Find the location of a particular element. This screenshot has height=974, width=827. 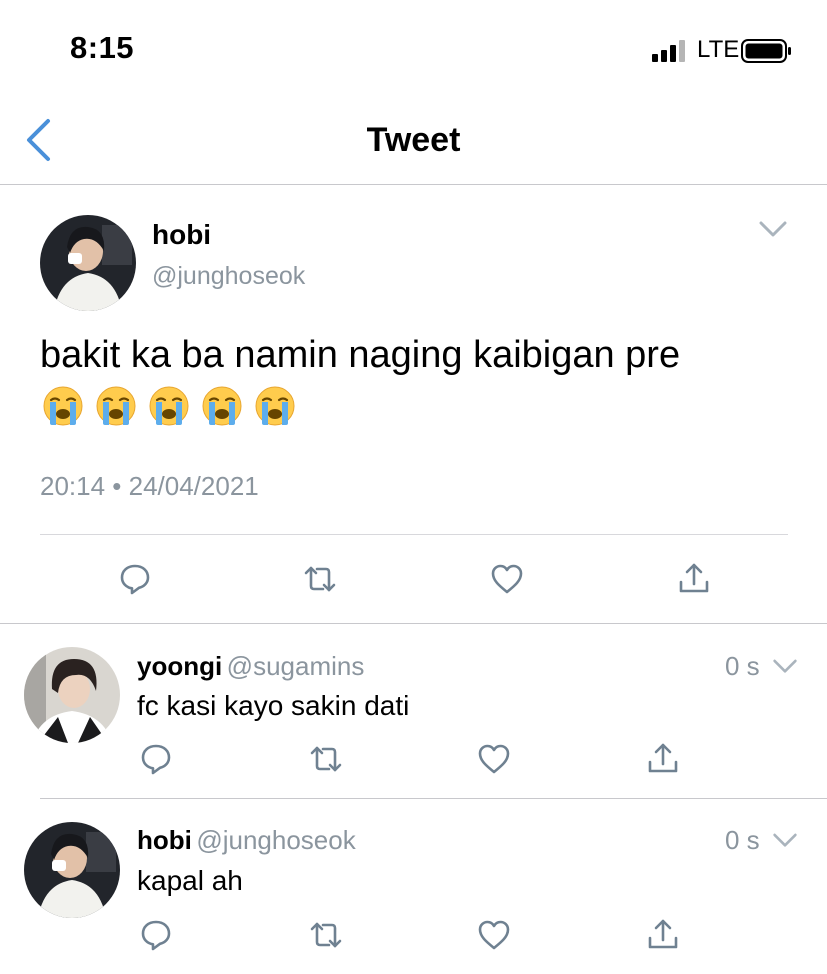

reply-author-handle: @junghoseok is located at coordinates (275, 840).